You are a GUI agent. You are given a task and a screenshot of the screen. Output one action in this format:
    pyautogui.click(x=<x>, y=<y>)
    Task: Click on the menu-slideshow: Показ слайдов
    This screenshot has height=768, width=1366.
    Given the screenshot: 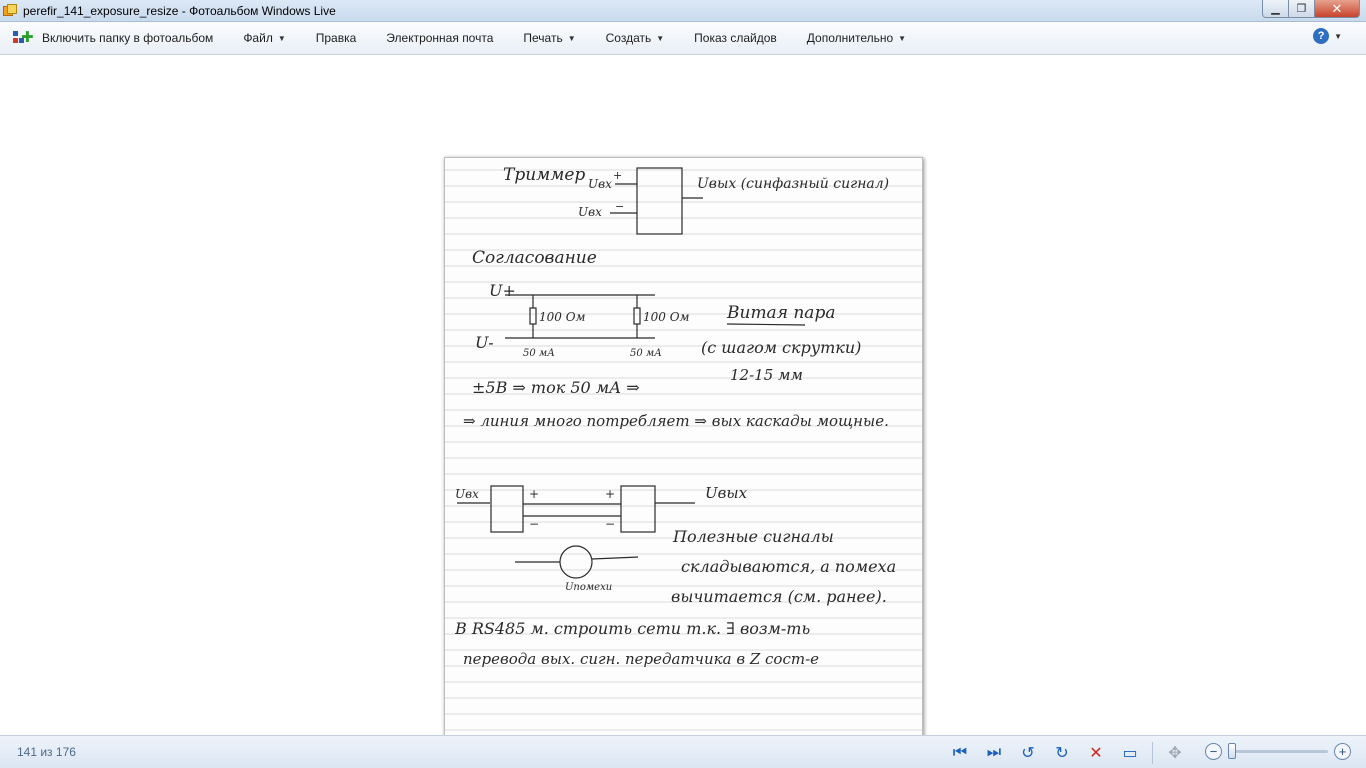 What is the action you would take?
    pyautogui.click(x=735, y=38)
    